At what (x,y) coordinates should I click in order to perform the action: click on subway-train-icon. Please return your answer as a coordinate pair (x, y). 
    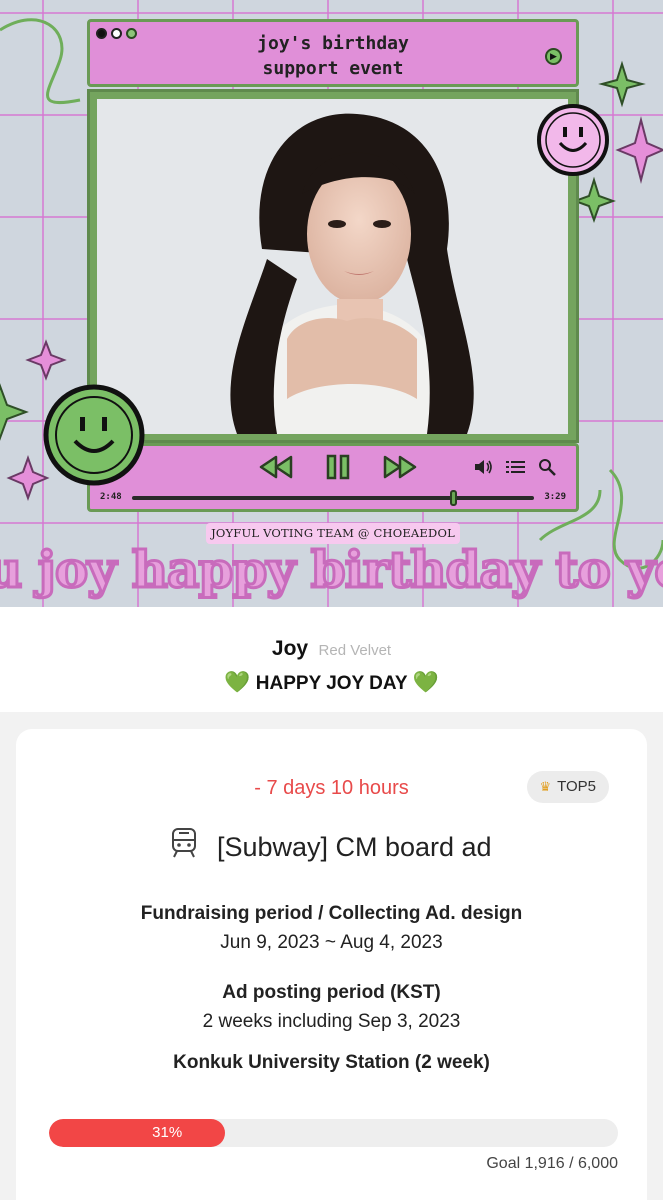
    Looking at the image, I should click on (184, 843).